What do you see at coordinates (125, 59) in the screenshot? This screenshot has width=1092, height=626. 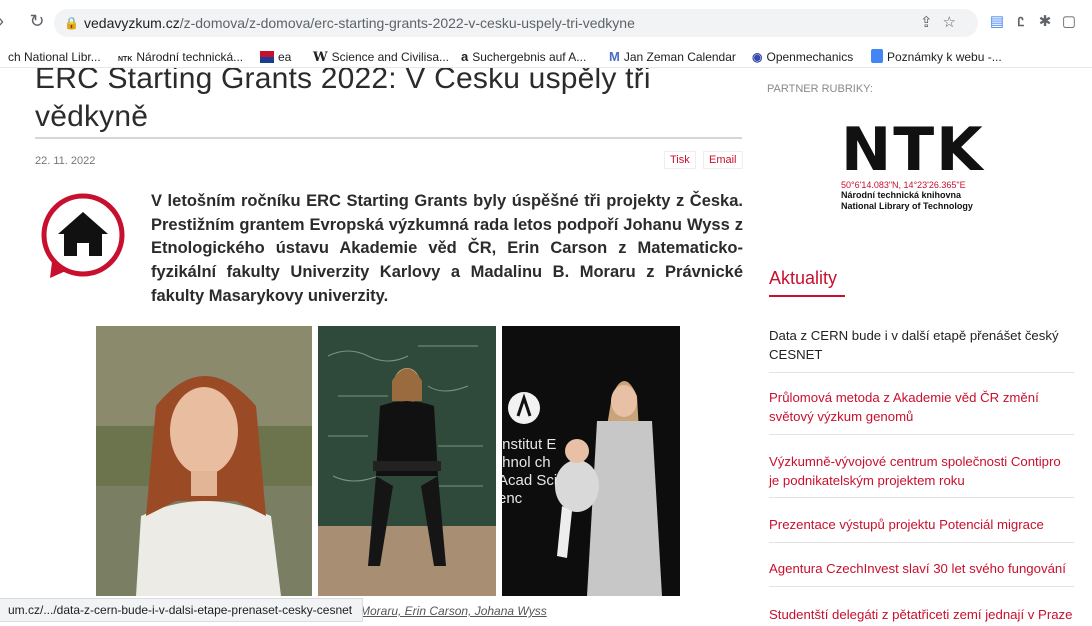 I see `ntk-icon: NTK` at bounding box center [125, 59].